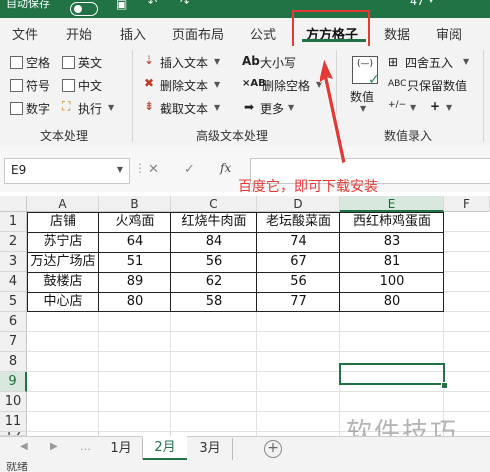  Describe the element at coordinates (90, 86) in the screenshot. I see `chinese-checkbox-label: 中文` at that location.